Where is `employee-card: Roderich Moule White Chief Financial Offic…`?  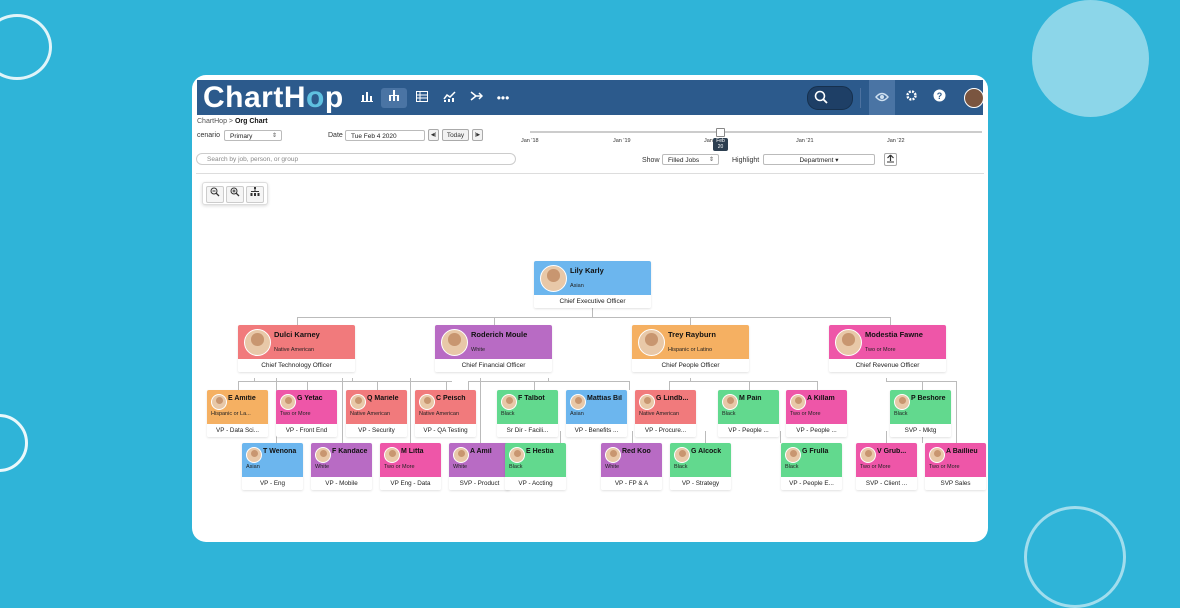 employee-card: Roderich Moule White Chief Financial Offic… is located at coordinates (493, 348).